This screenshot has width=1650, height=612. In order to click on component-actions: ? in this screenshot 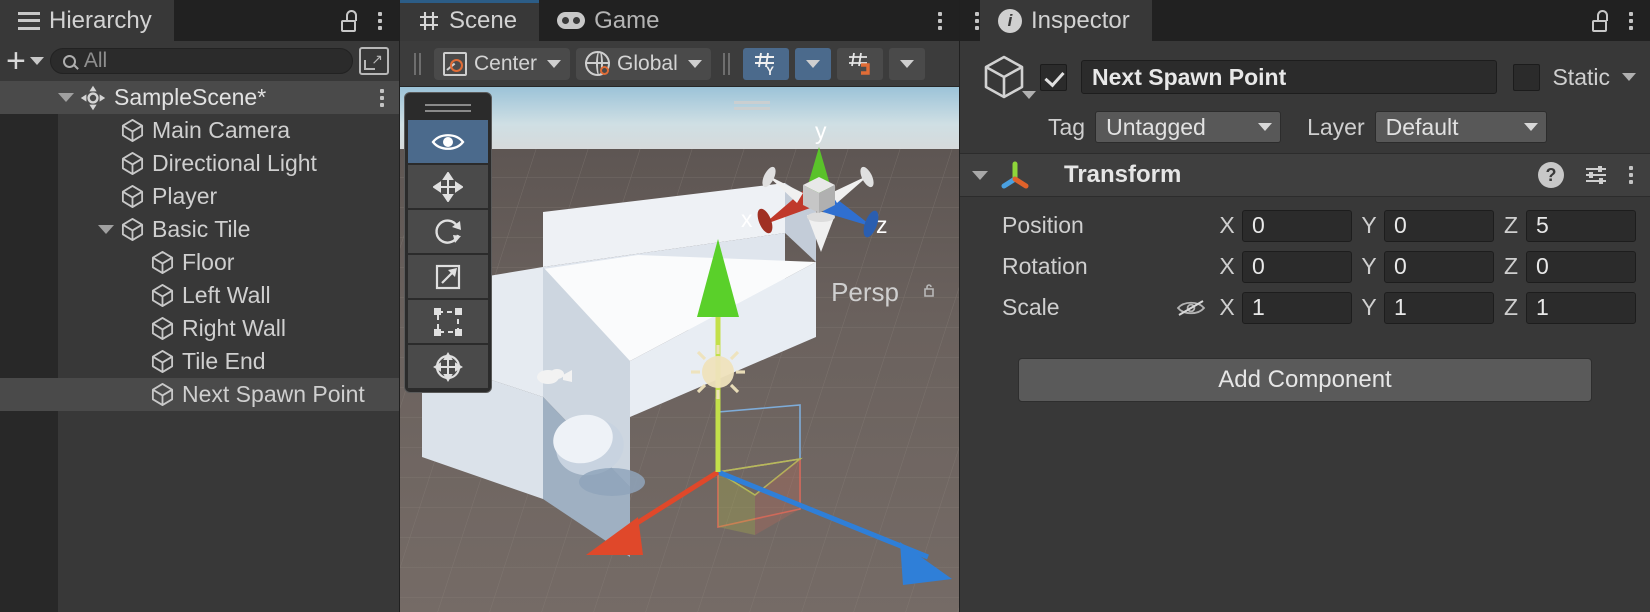, I will do `click(1586, 175)`.